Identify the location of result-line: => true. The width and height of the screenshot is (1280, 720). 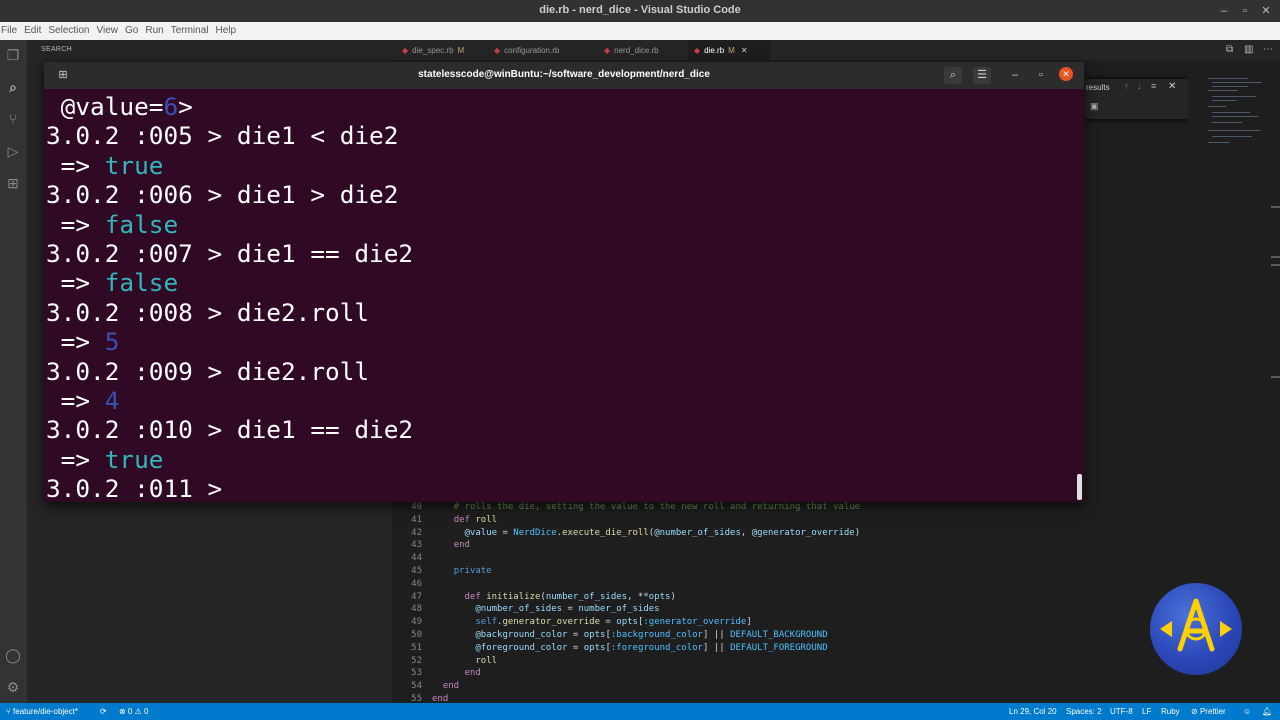
(105, 165).